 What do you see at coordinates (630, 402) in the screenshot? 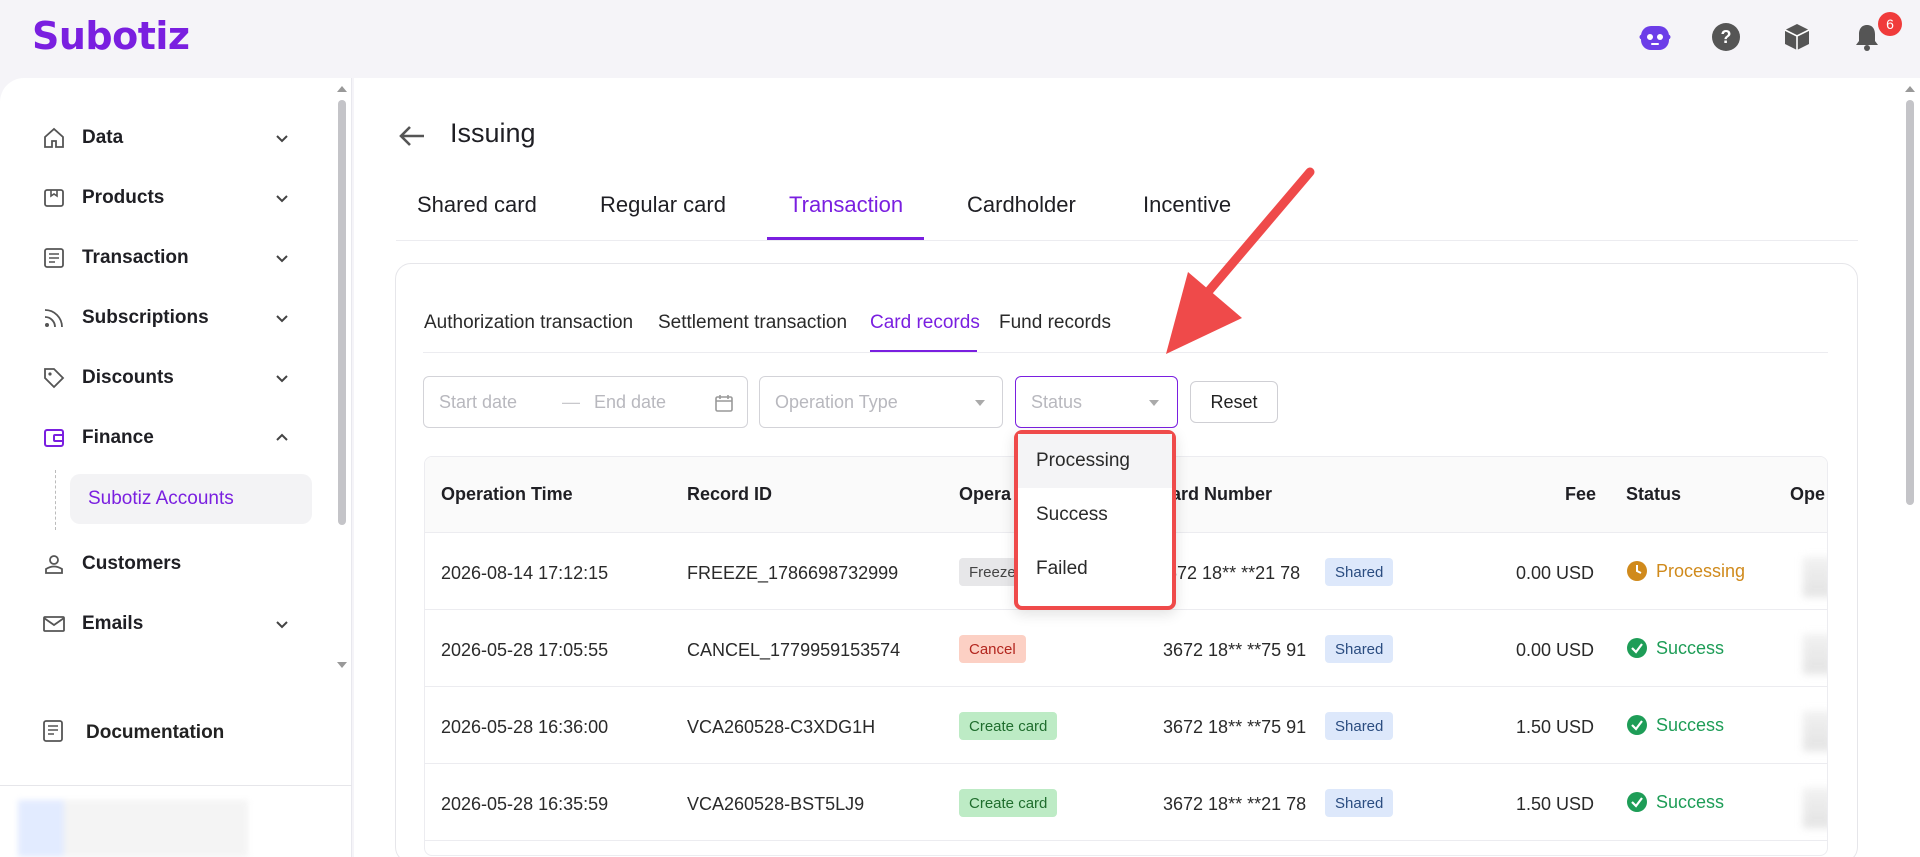
I see `end-date-placeholder: End date` at bounding box center [630, 402].